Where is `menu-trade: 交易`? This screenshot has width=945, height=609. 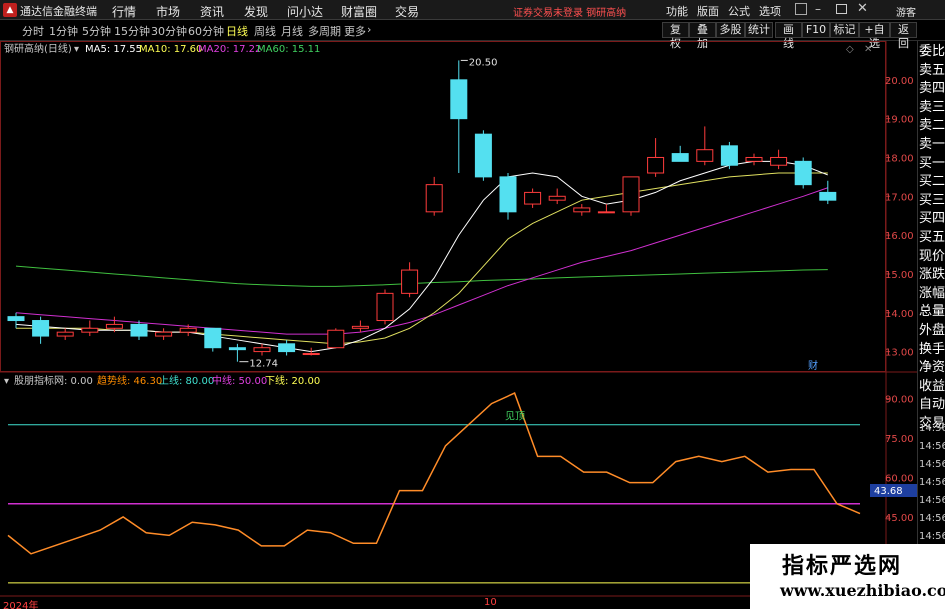
menu-trade: 交易 is located at coordinates (407, 11).